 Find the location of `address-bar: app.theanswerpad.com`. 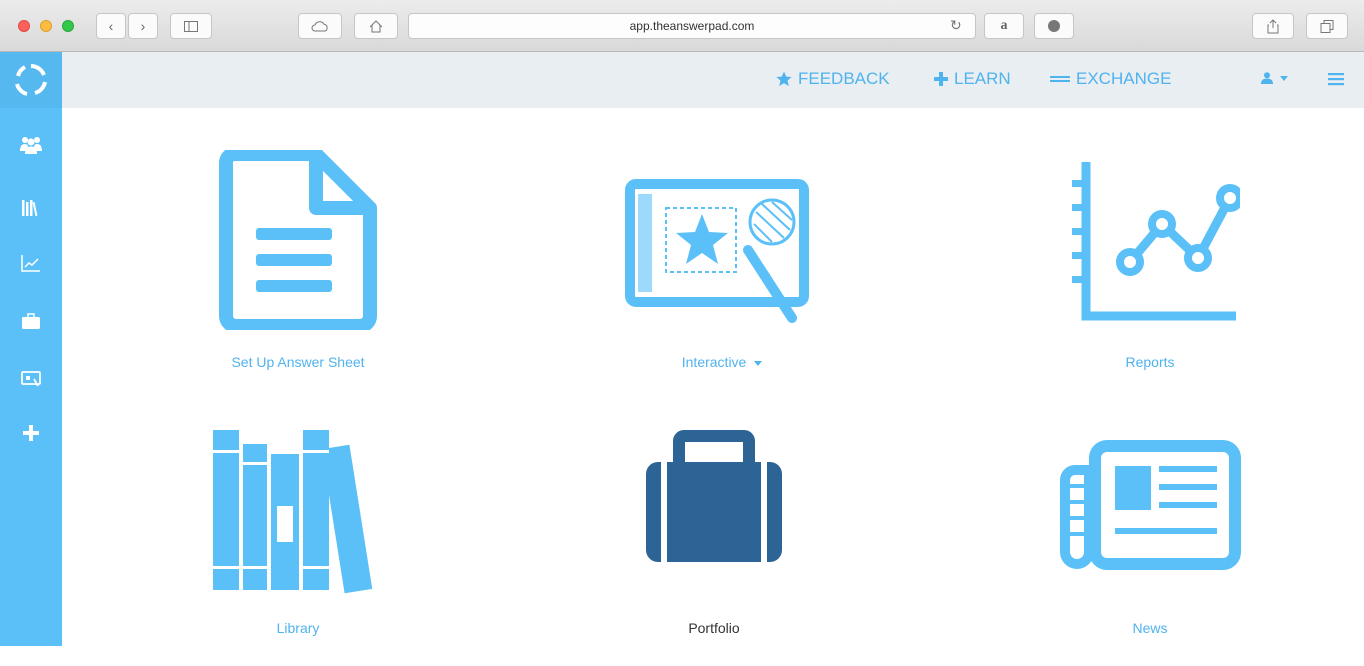

address-bar: app.theanswerpad.com is located at coordinates (692, 26).